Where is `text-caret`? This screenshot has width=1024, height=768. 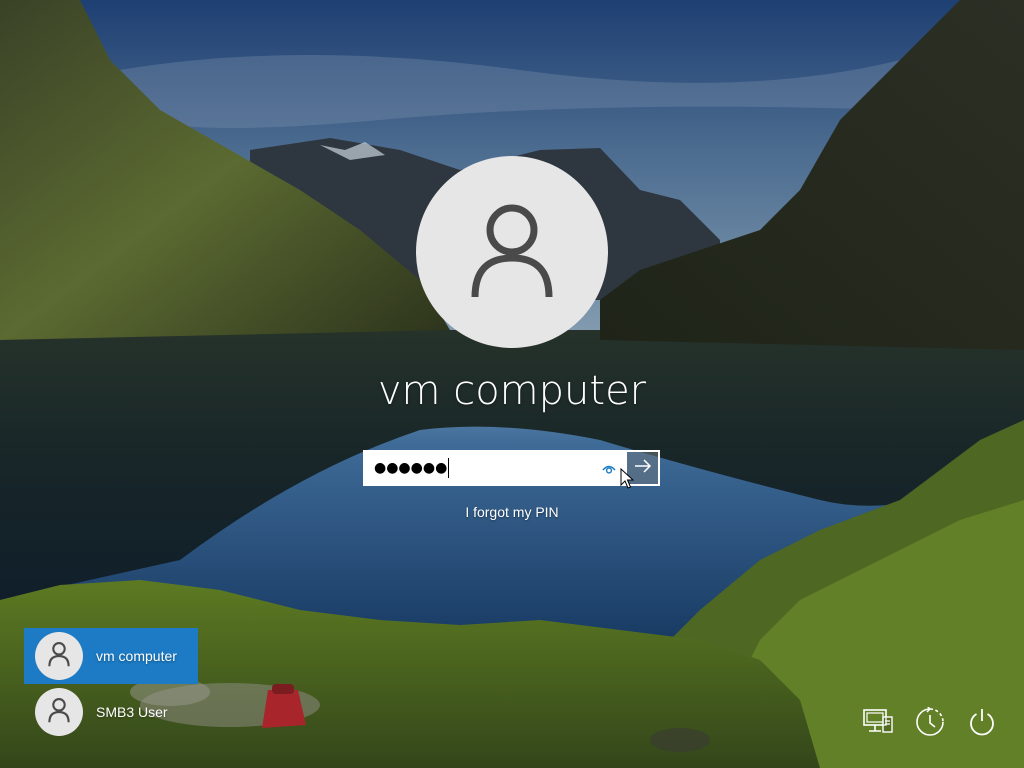
text-caret is located at coordinates (449, 468).